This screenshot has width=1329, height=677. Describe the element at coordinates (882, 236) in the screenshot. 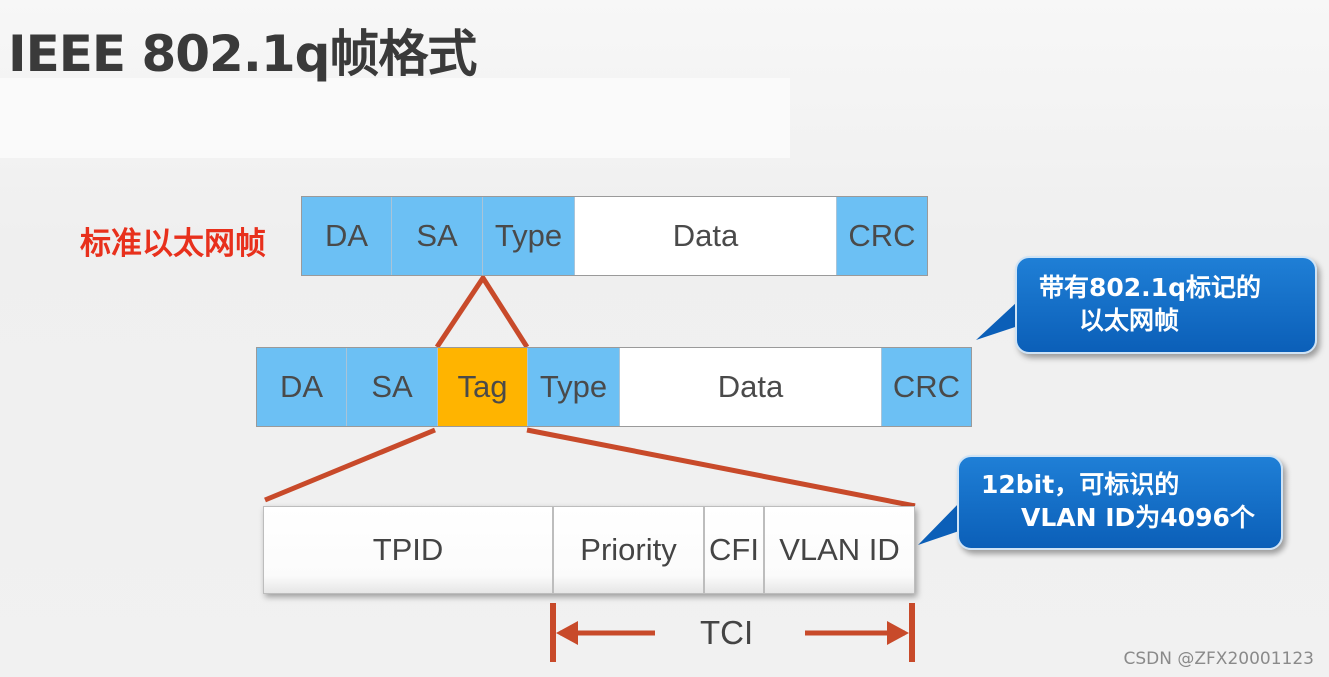

I see `std-field-crc: CRC` at that location.